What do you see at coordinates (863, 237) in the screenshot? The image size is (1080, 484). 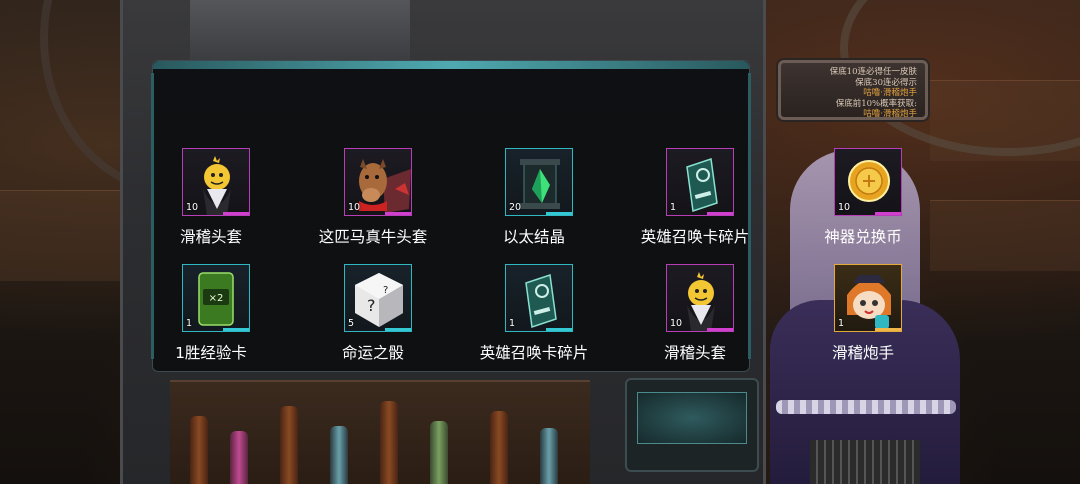 I see `reward-name: 神器兑换币` at bounding box center [863, 237].